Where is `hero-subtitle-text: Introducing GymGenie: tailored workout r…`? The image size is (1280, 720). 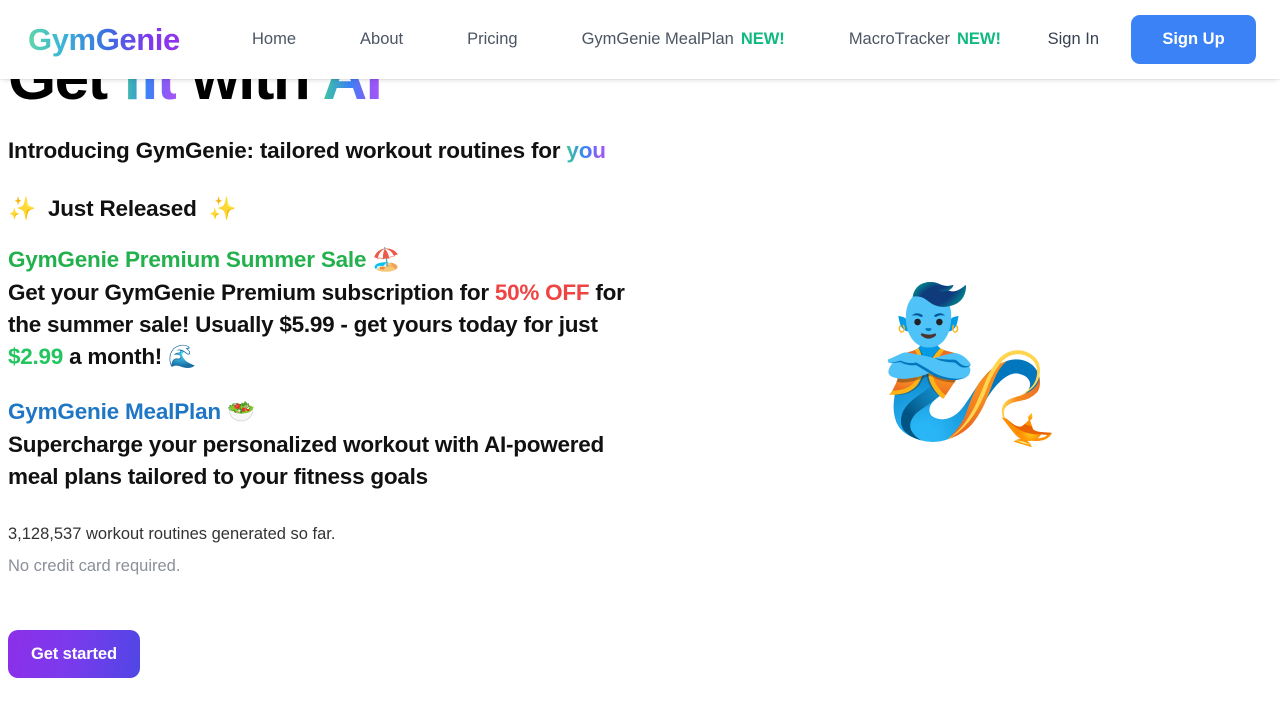 hero-subtitle-text: Introducing GymGenie: tailored workout r… is located at coordinates (287, 150).